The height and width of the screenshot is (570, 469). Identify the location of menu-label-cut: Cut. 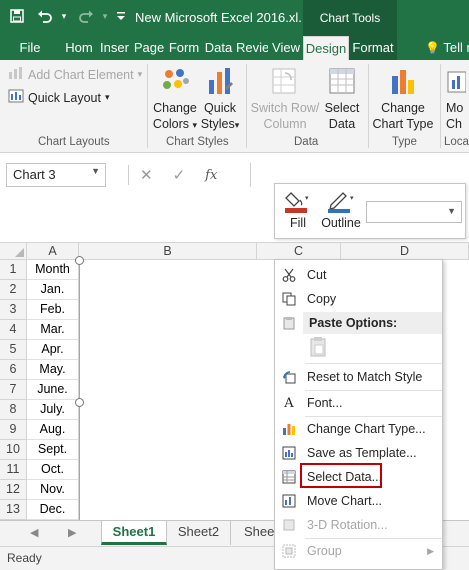
(317, 275).